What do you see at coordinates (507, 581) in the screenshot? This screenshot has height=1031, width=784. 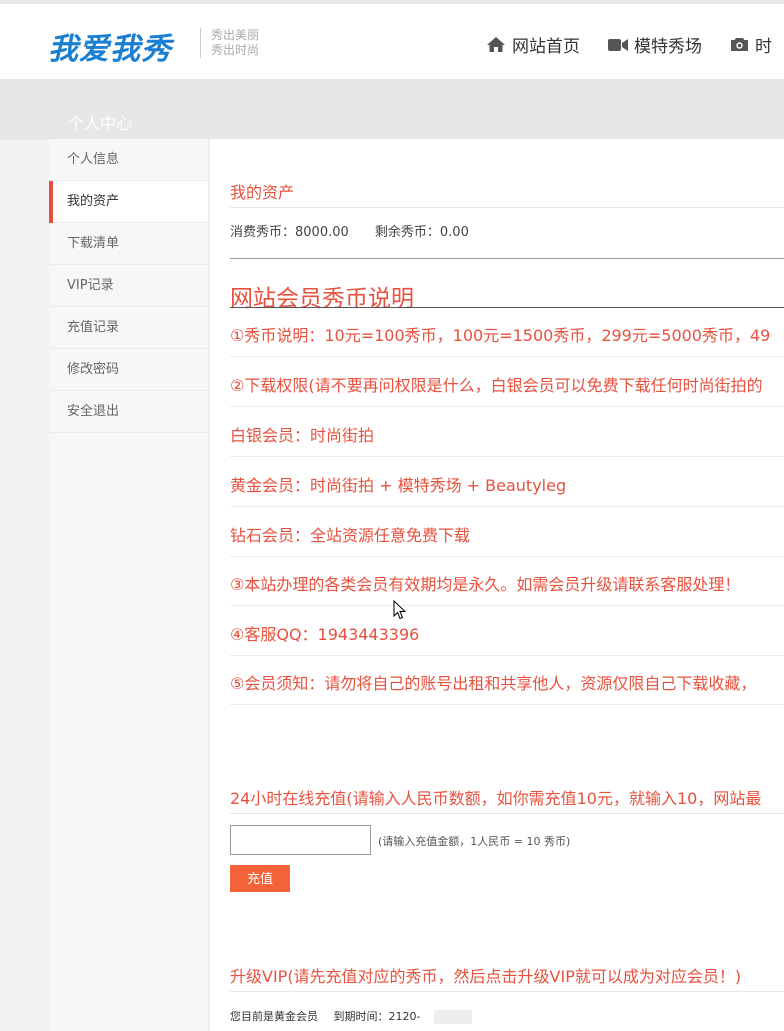 I see `rule-item: ③本站办理的各类会员有效期均是永久。如需会员升级请联系客服处理！` at bounding box center [507, 581].